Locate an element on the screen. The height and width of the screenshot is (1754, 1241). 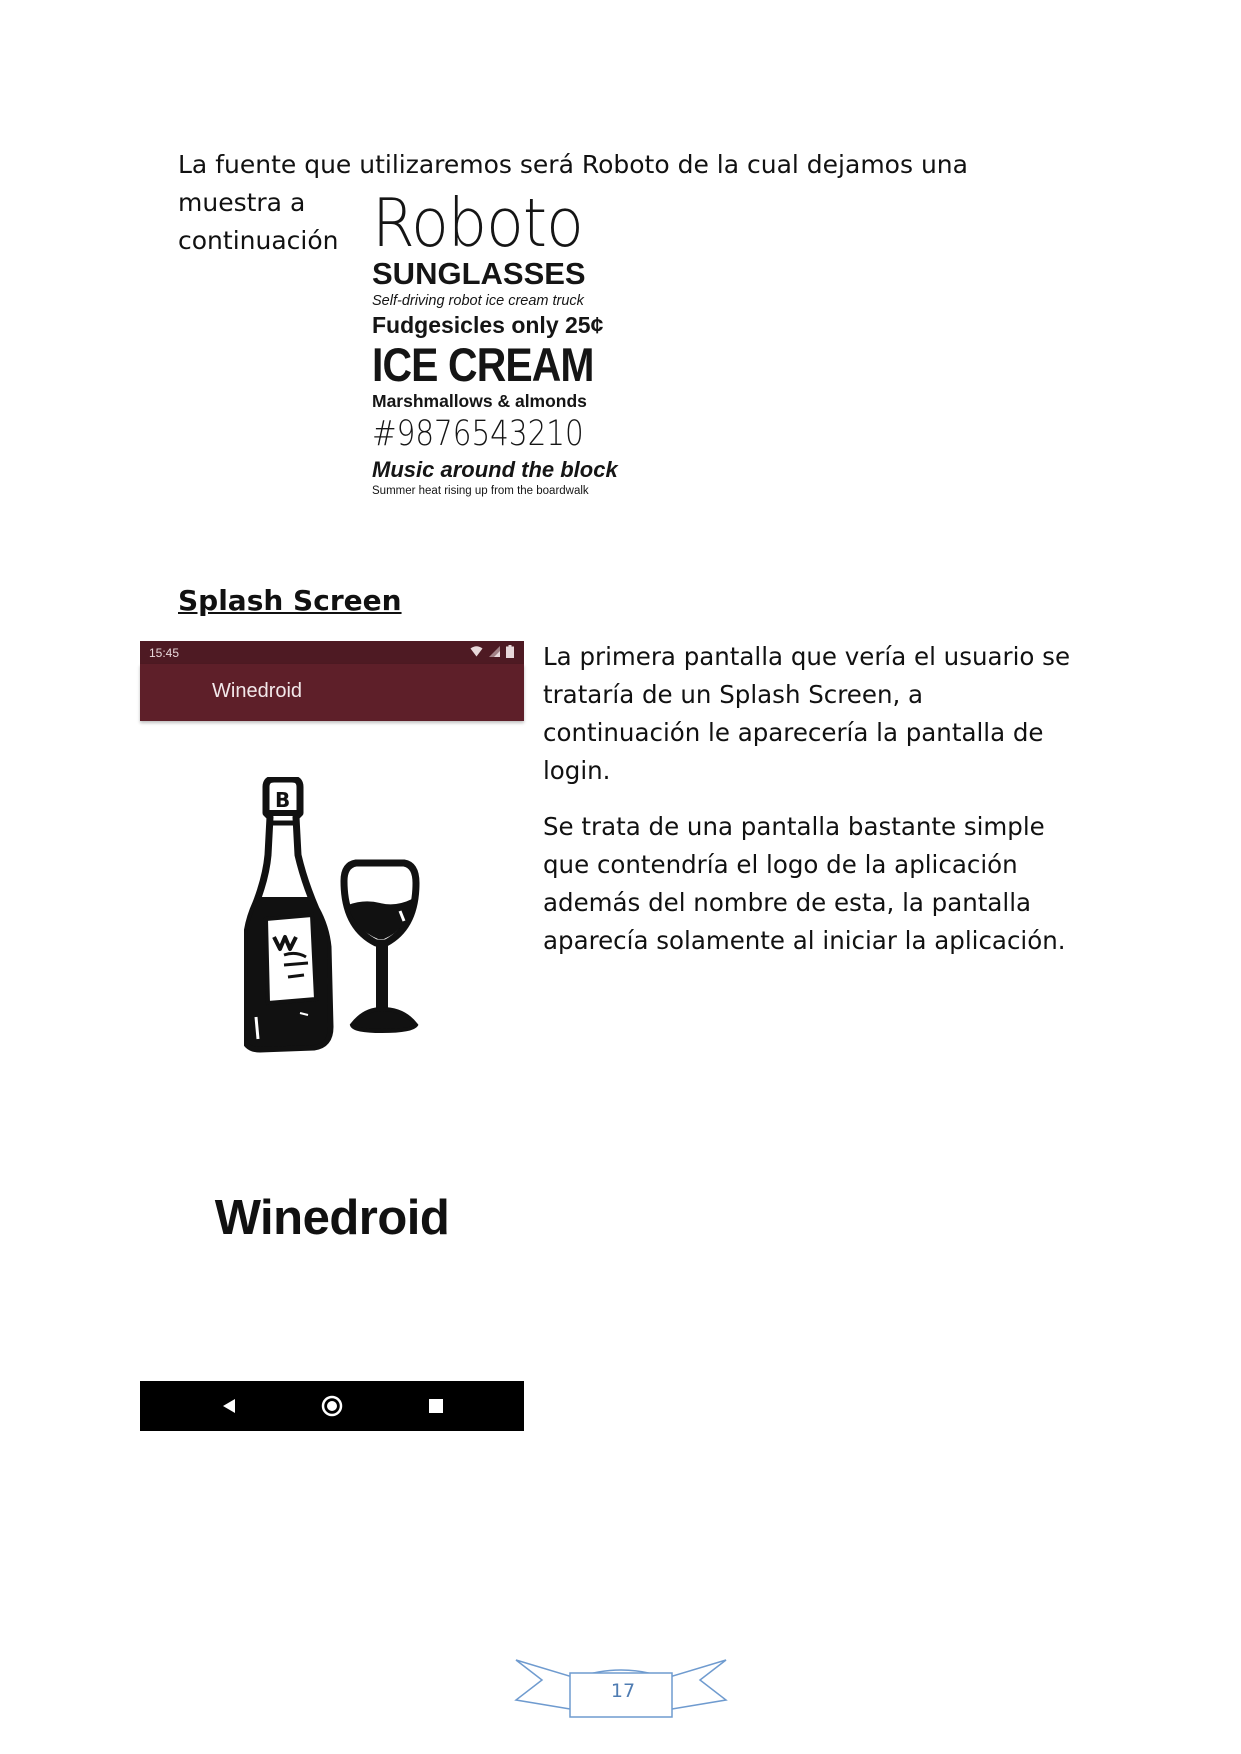
specimen-title: Roboto is located at coordinates (478, 223).